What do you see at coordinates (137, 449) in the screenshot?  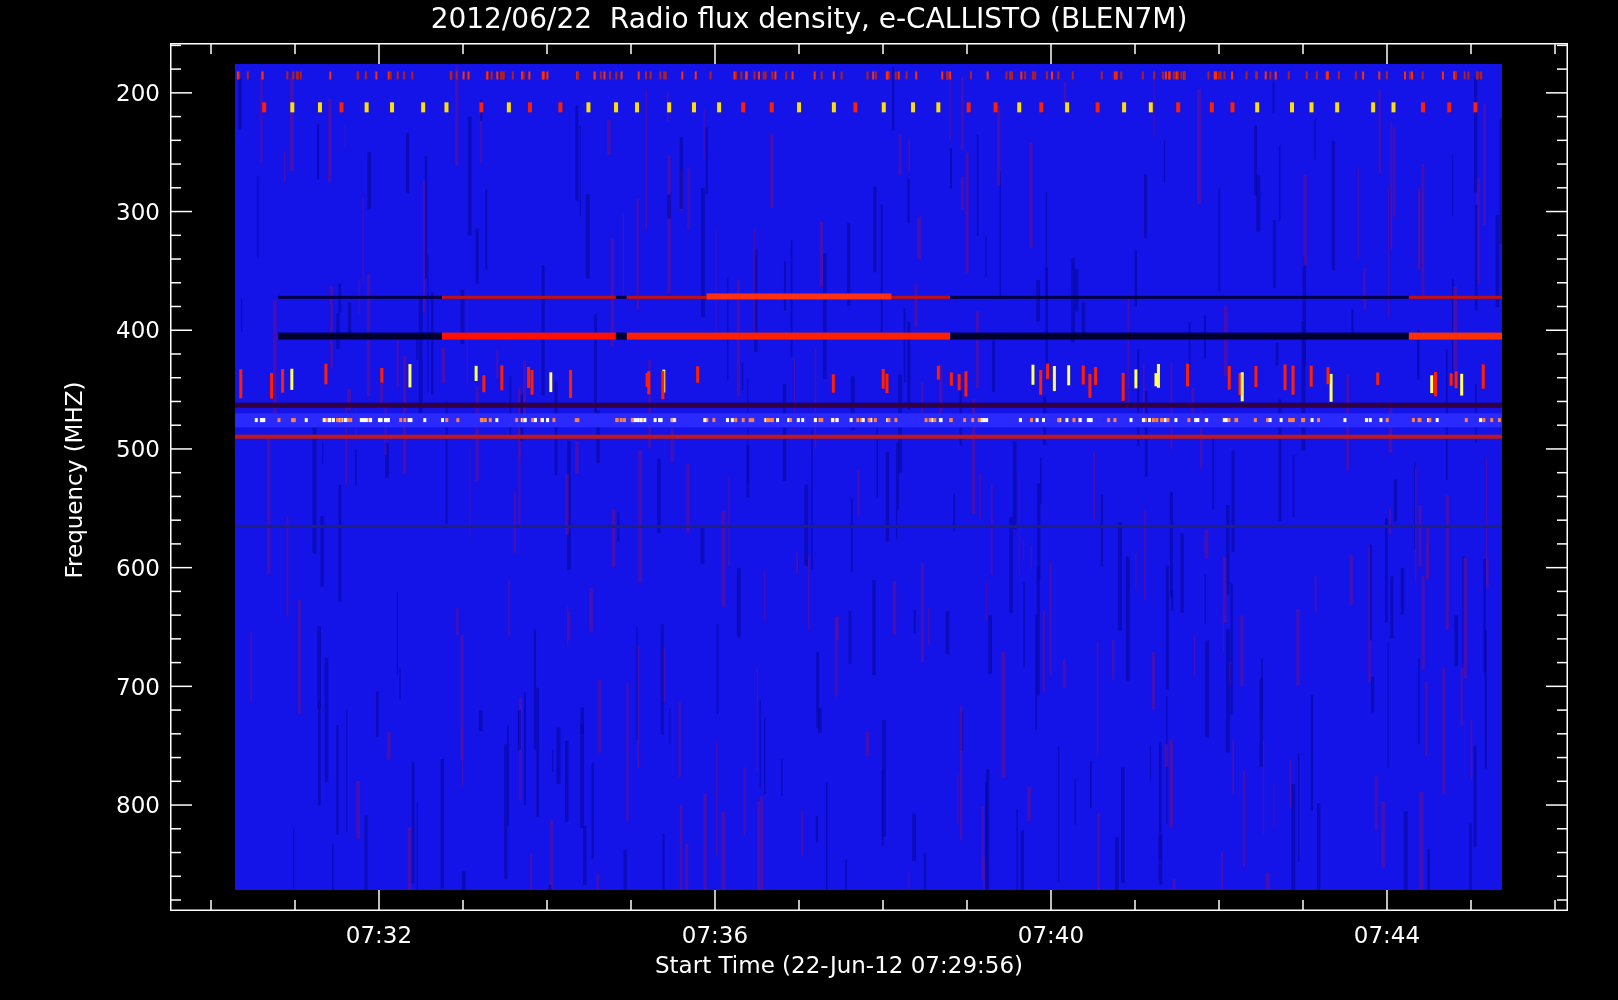 I see `tick-label: 500` at bounding box center [137, 449].